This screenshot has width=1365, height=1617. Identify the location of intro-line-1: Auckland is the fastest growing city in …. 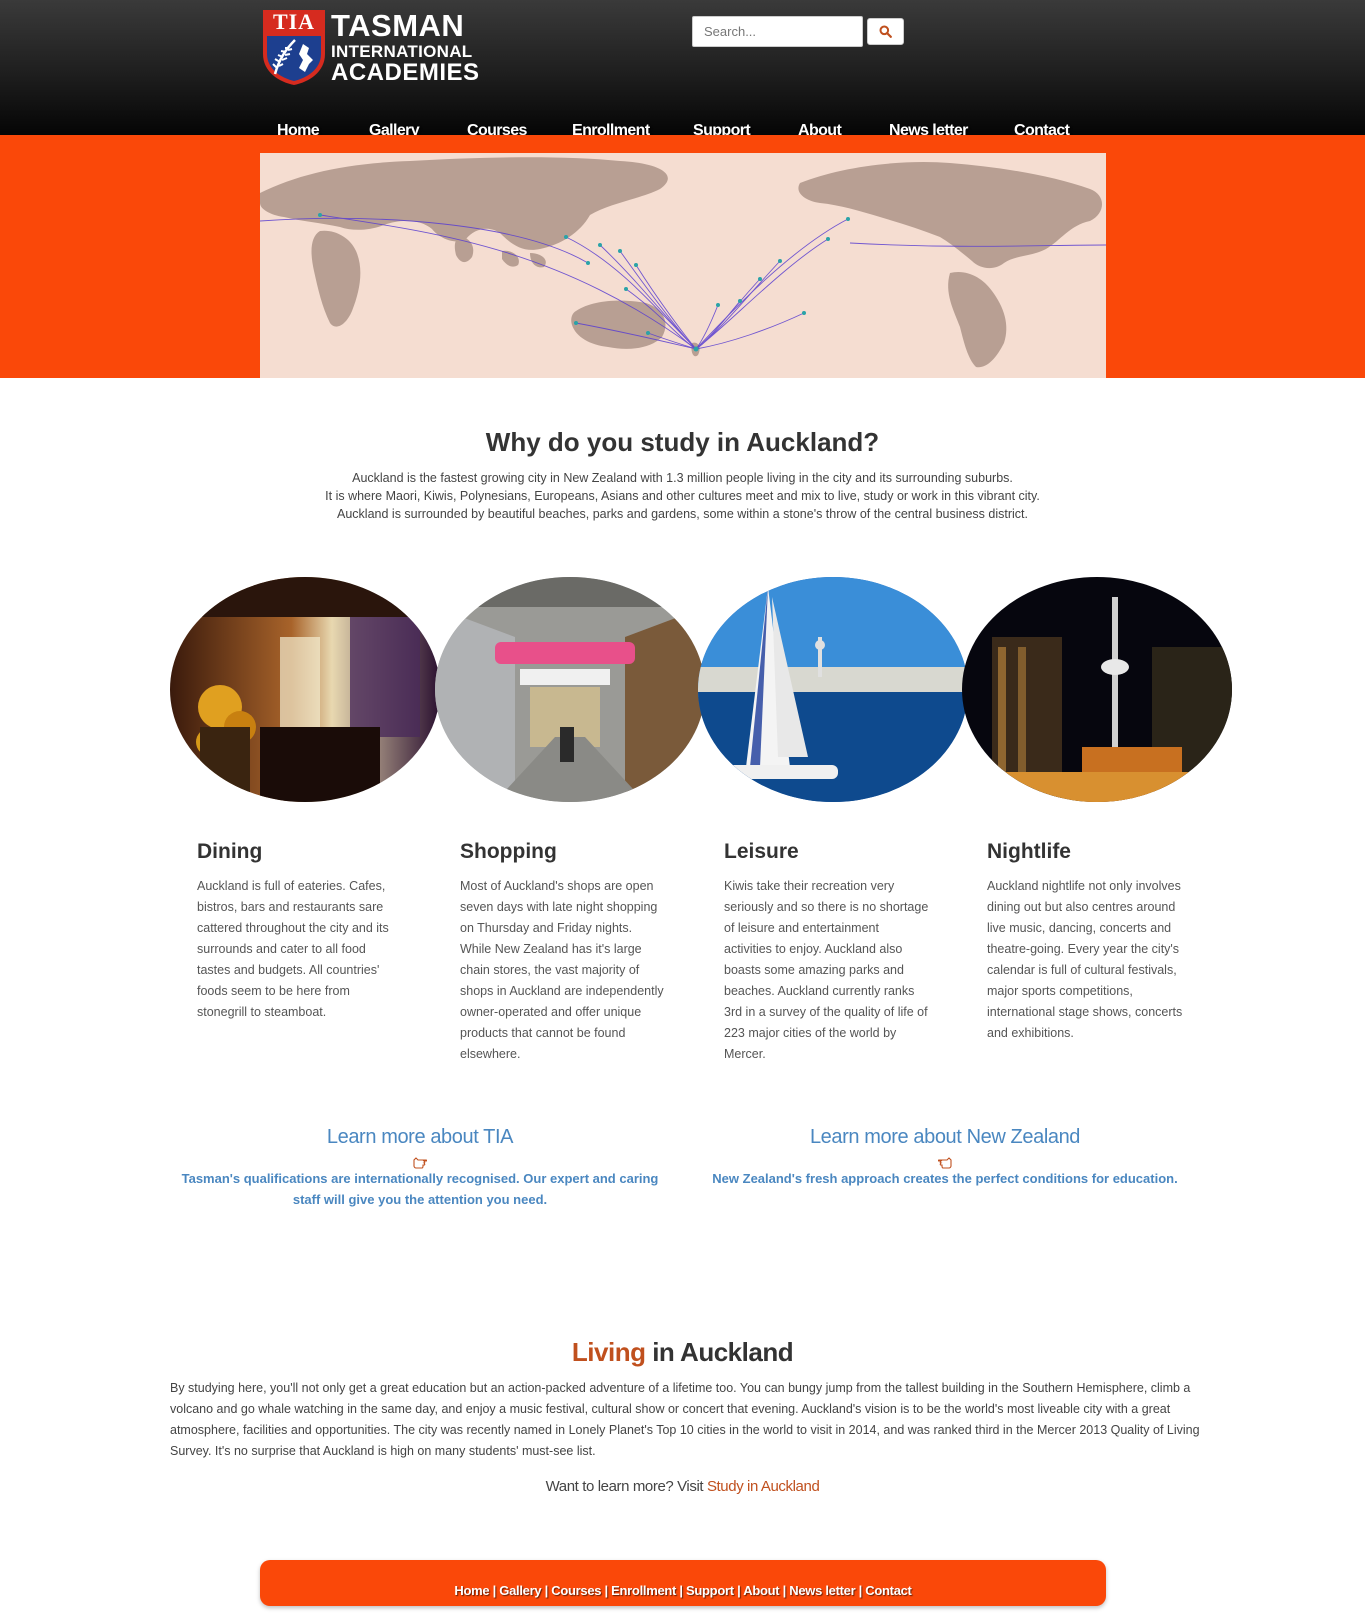
(682, 478).